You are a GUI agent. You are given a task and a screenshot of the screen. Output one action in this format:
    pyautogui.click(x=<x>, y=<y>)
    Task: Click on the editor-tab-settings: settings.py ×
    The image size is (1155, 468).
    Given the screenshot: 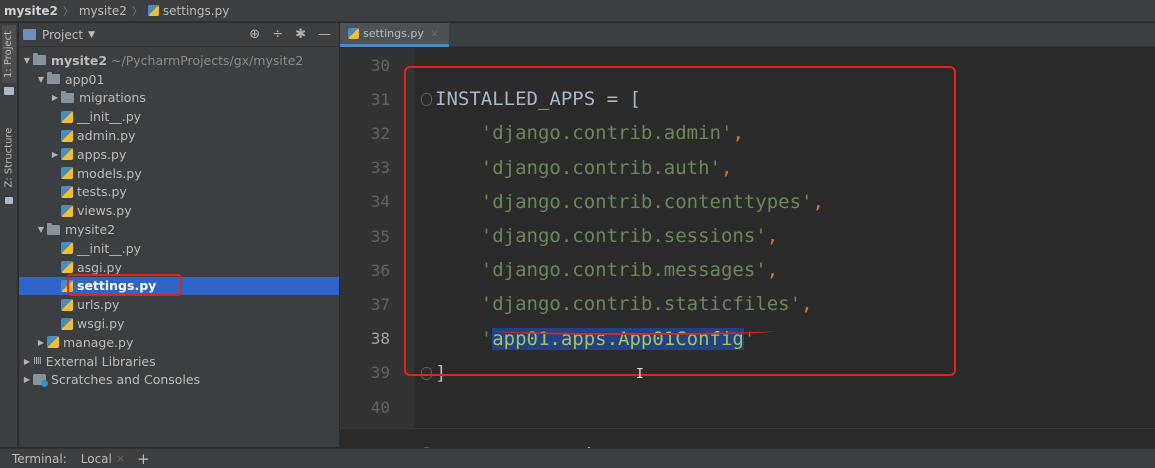 What is the action you would take?
    pyautogui.click(x=395, y=35)
    